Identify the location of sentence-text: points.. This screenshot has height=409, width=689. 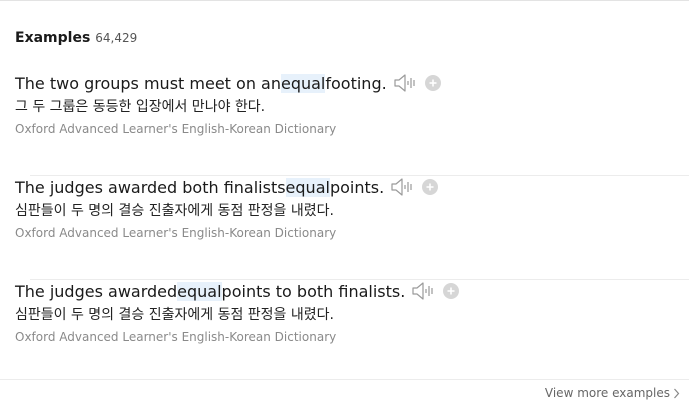
(357, 187).